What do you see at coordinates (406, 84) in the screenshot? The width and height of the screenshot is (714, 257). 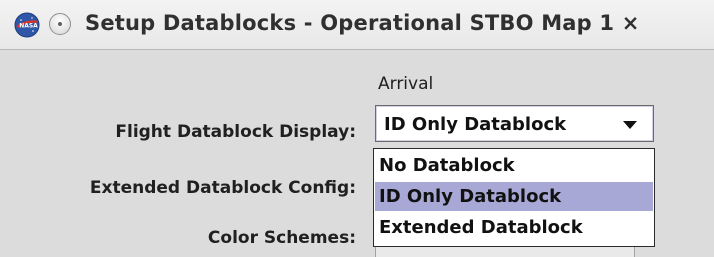 I see `arrival-column-header: Arrival` at bounding box center [406, 84].